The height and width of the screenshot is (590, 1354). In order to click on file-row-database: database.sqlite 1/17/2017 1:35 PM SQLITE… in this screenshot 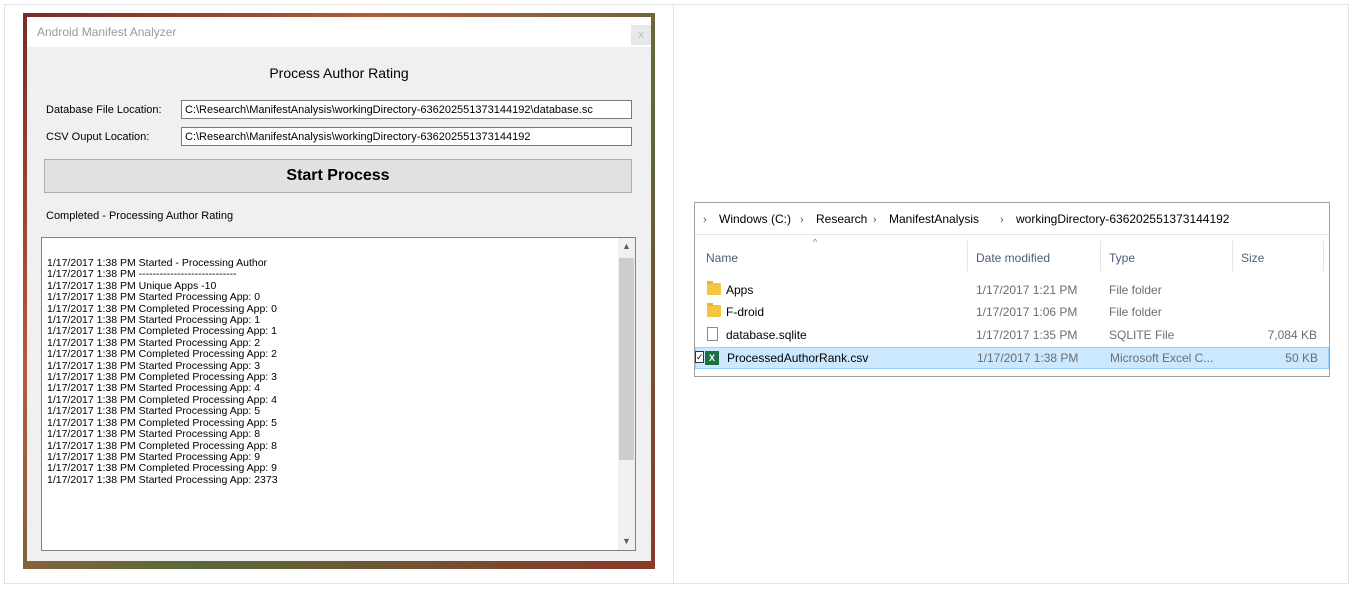, I will do `click(1012, 335)`.